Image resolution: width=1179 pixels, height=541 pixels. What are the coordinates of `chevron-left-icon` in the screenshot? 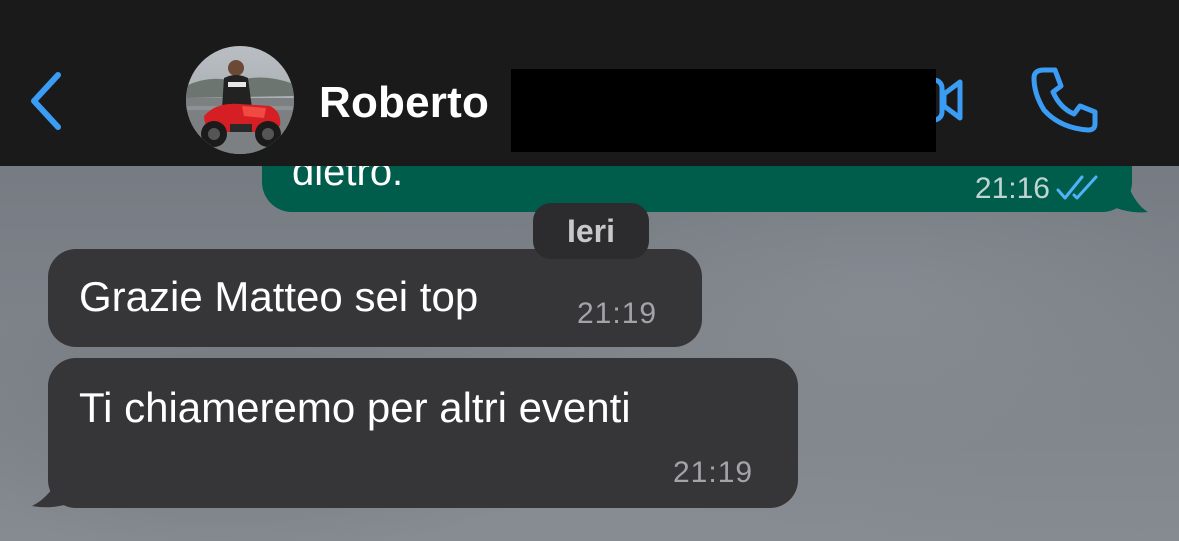 It's located at (46, 101).